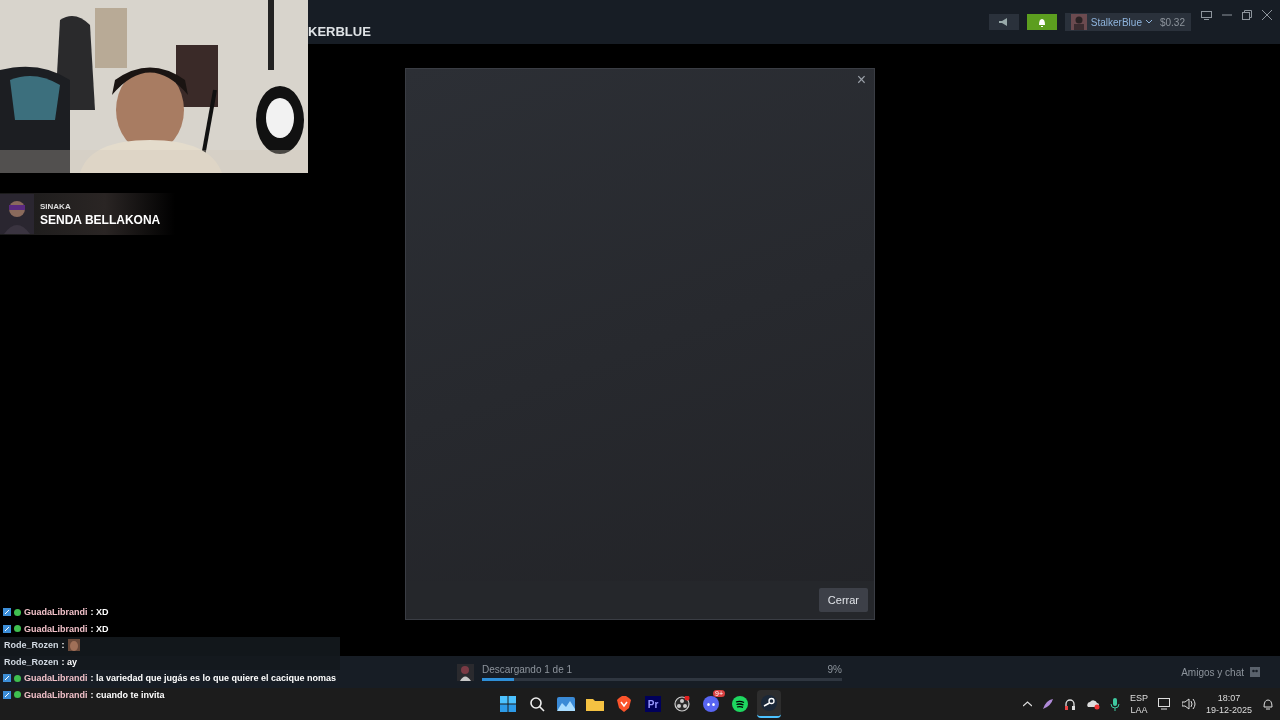  What do you see at coordinates (843, 600) in the screenshot?
I see `close-dialog-button: Cerrar` at bounding box center [843, 600].